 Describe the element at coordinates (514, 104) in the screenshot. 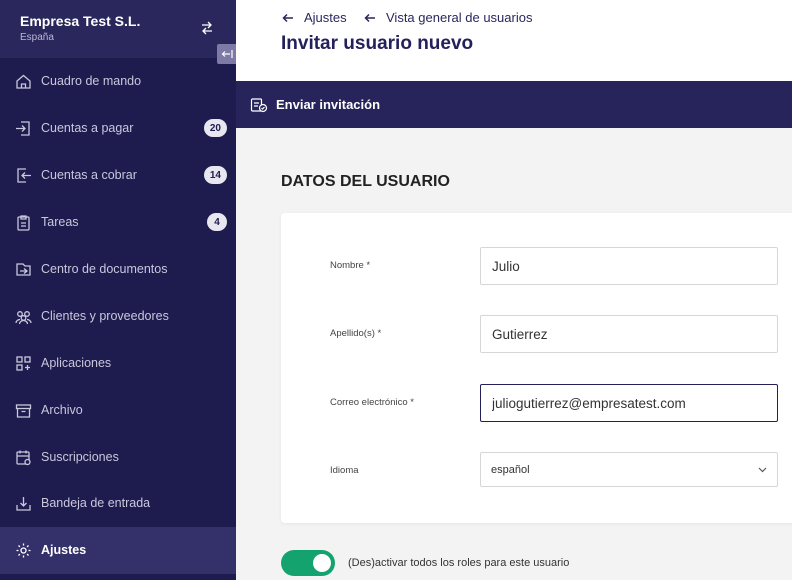

I see `action-bar: Enviar invitación` at that location.